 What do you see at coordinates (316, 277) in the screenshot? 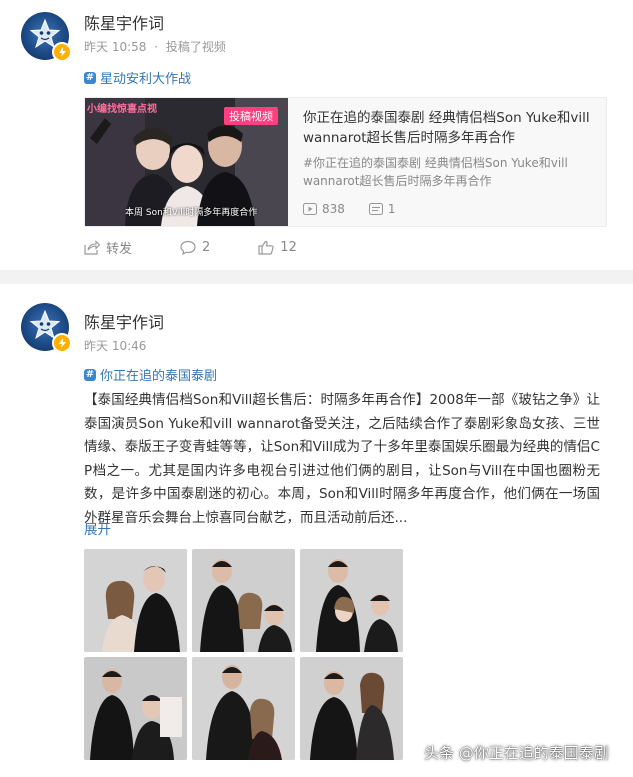
I see `feed-separator` at bounding box center [316, 277].